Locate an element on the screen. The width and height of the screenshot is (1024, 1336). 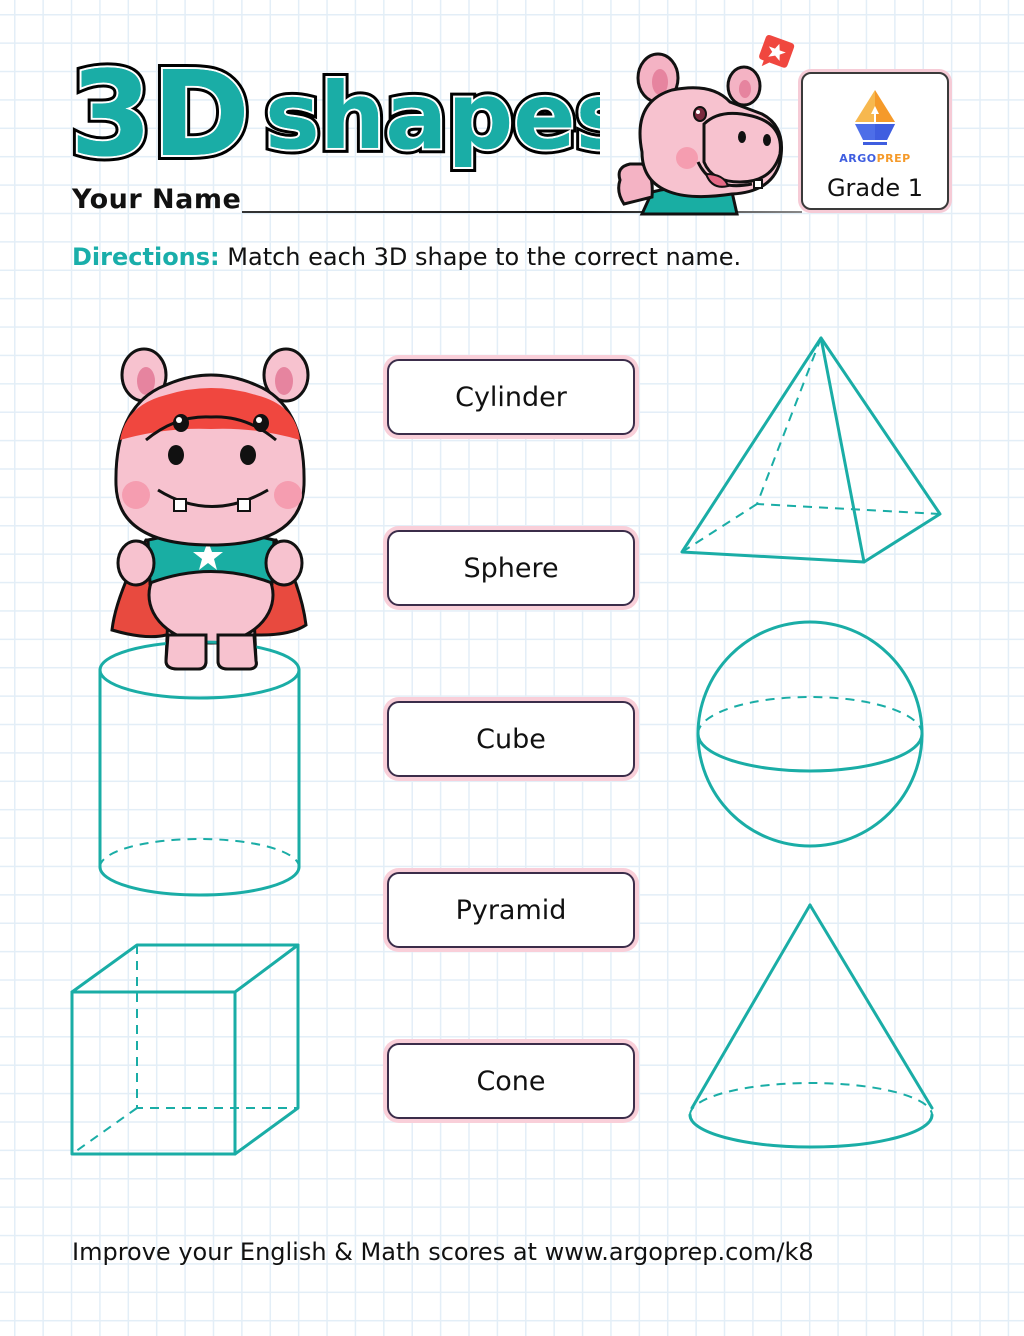
argoprep-logo-icon is located at coordinates (875, 117).